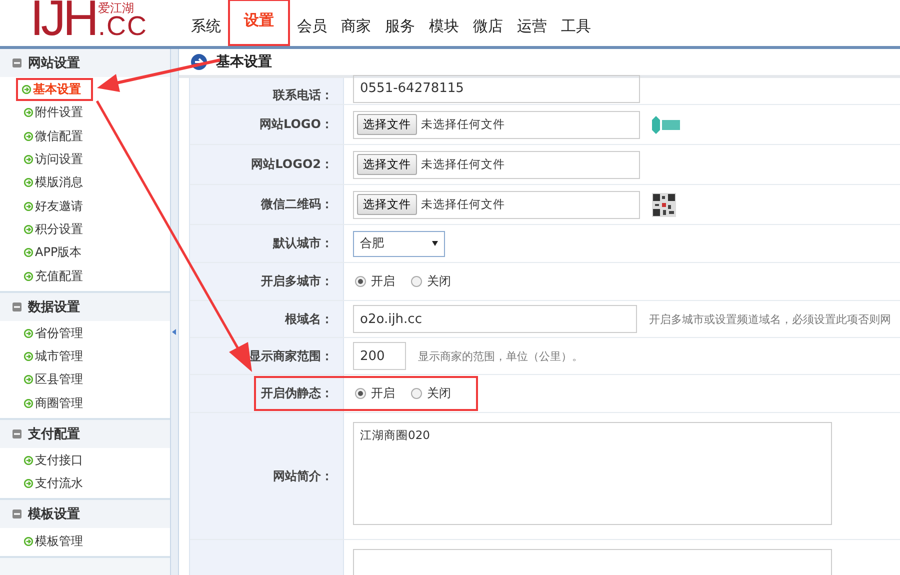  I want to click on nav-tab: 会员, so click(312, 26).